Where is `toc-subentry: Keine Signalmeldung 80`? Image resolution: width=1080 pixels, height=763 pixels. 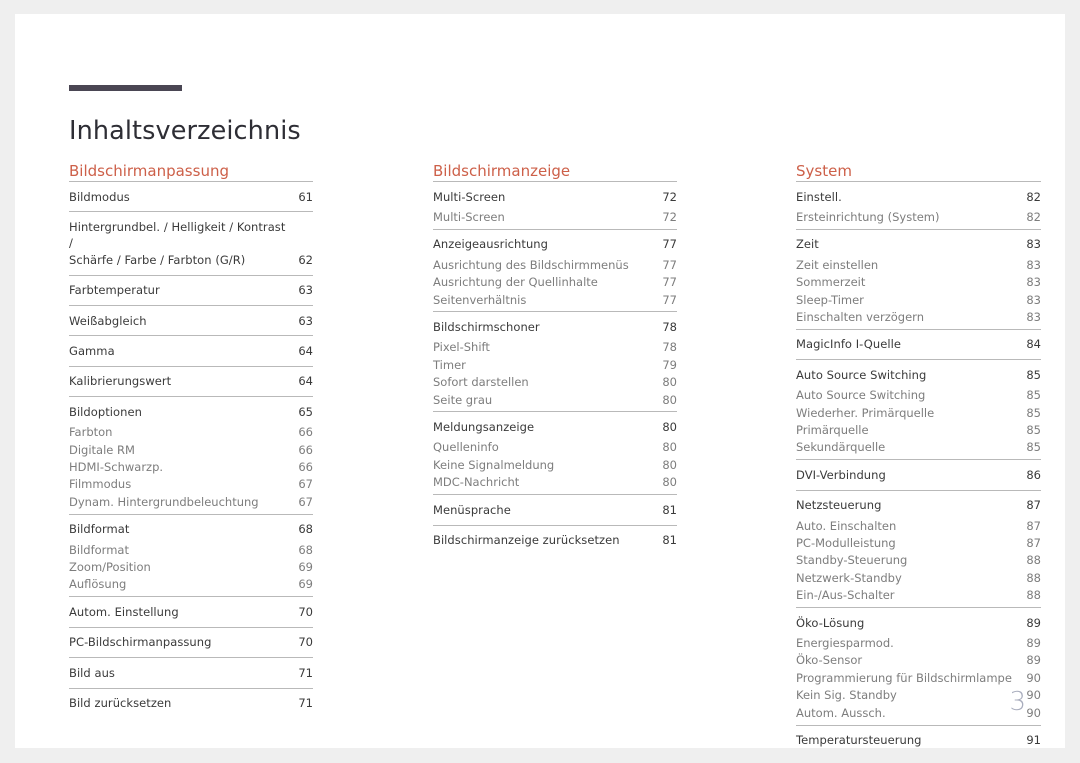
toc-subentry: Keine Signalmeldung 80 is located at coordinates (555, 464).